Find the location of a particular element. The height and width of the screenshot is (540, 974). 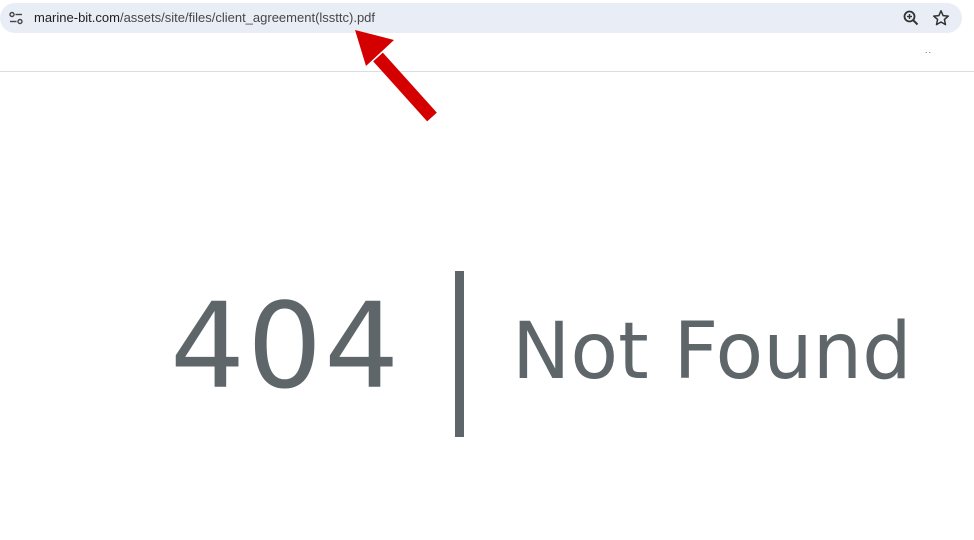

toolbar-divider is located at coordinates (487, 71).